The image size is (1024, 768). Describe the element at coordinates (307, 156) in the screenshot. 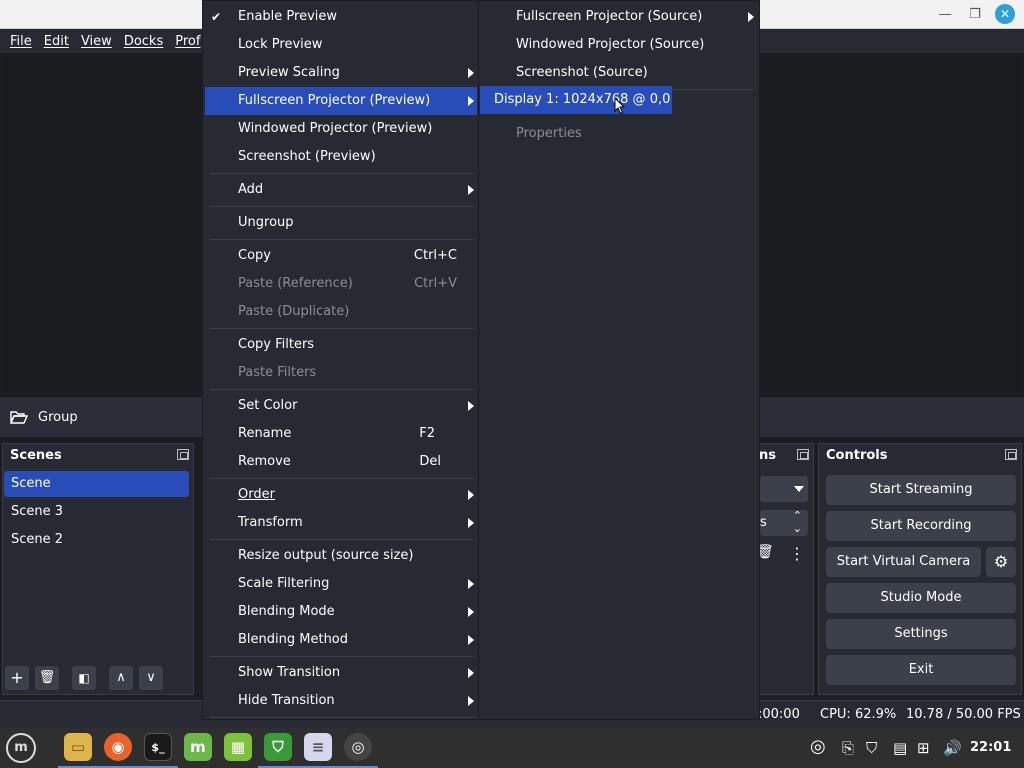

I see `menu-item-label: Screenshot (Preview)` at that location.